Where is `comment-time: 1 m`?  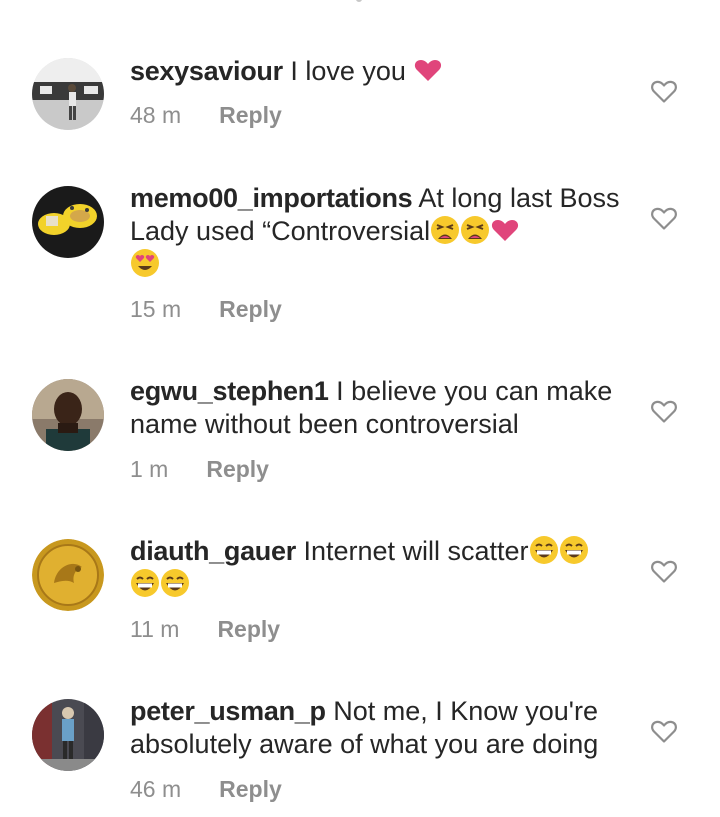
comment-time: 1 m is located at coordinates (149, 469).